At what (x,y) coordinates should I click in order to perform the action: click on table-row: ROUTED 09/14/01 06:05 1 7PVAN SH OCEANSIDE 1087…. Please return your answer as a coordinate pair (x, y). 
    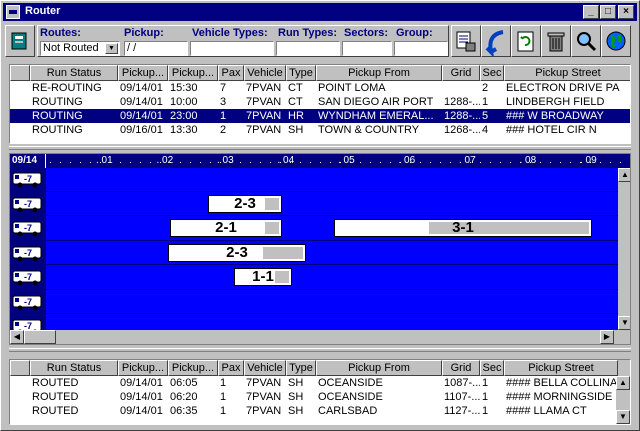
    Looking at the image, I should click on (320, 383).